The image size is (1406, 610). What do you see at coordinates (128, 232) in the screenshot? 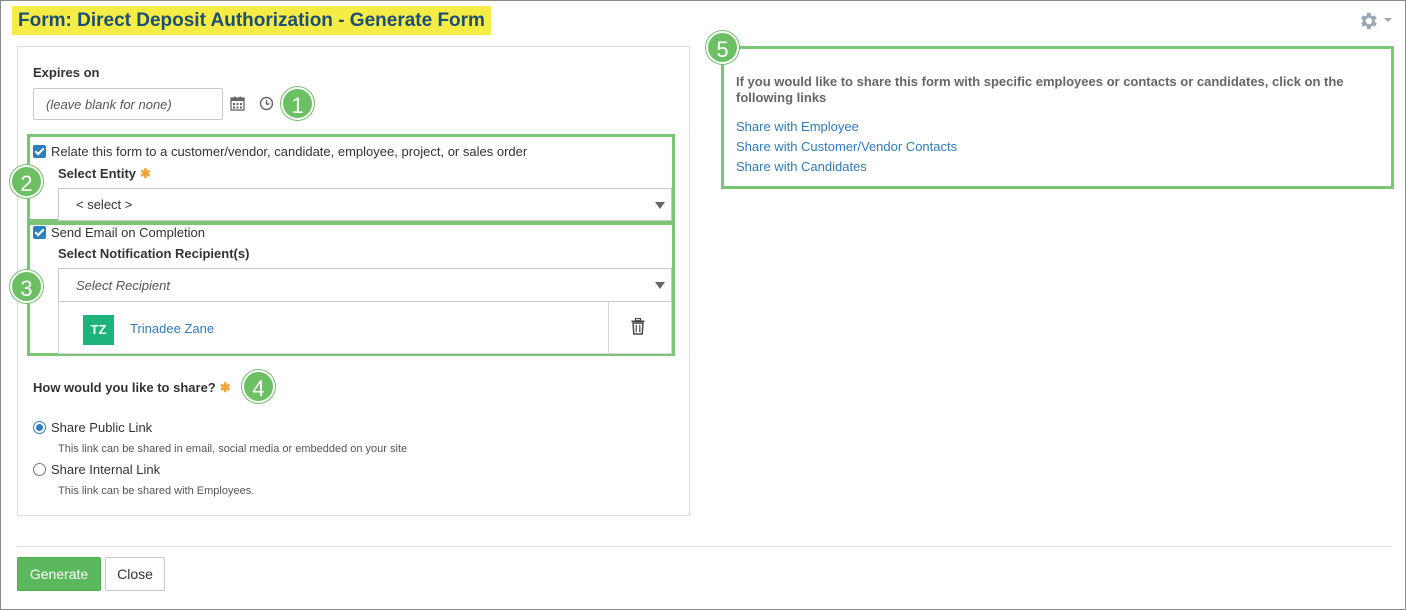
I see `send-email-checkbox-label: Send Email on Completion` at bounding box center [128, 232].